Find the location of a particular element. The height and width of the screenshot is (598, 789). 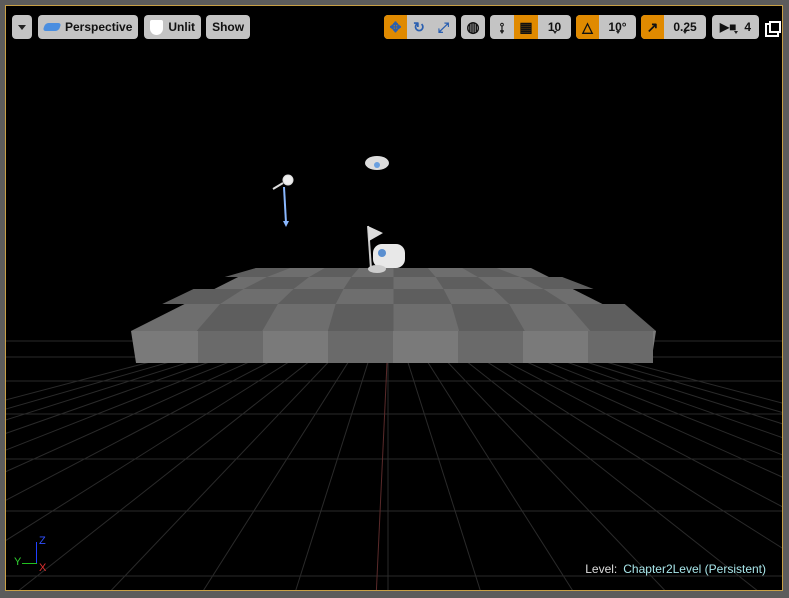

axis-gizmo: Z Y X is located at coordinates (34, 553).